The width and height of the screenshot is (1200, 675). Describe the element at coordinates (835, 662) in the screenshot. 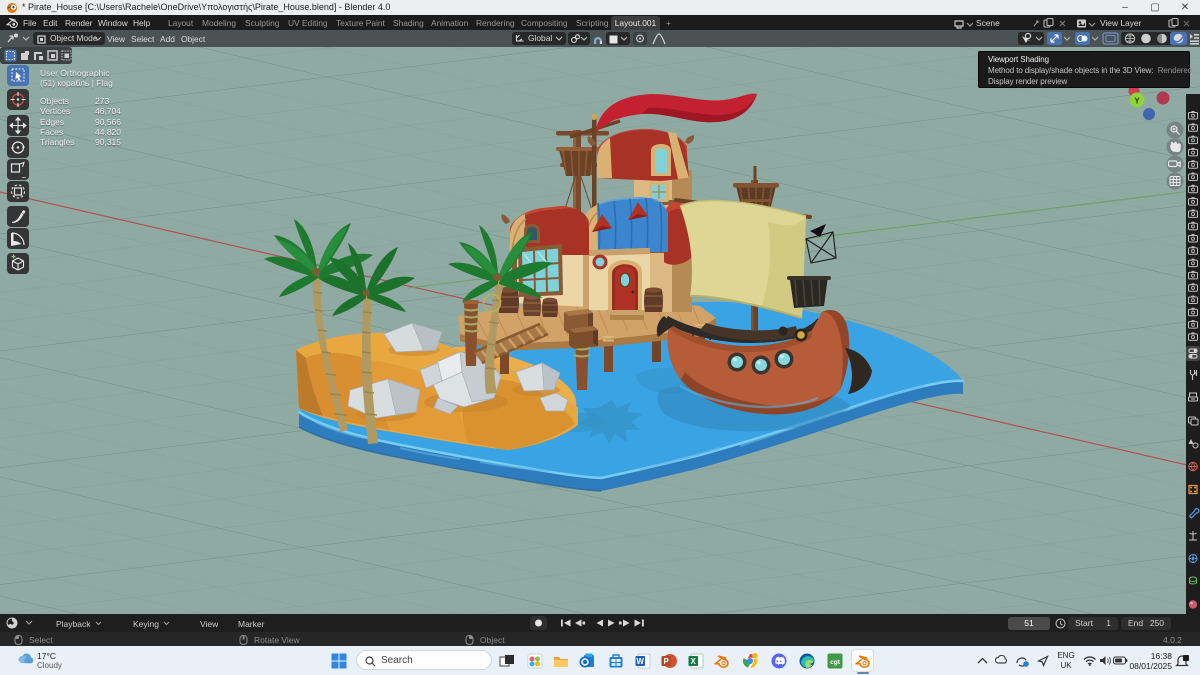

I see `svg-text: cgt` at that location.